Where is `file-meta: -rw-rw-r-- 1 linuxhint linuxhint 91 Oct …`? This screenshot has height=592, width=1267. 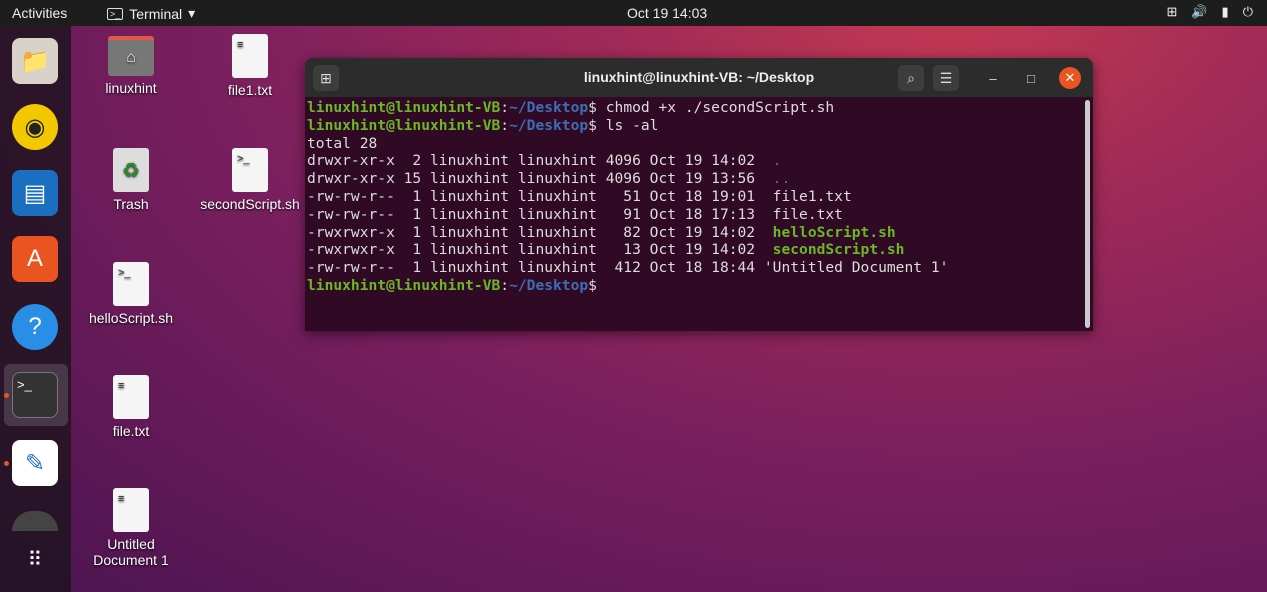
file-meta: -rw-rw-r-- 1 linuxhint linuxhint 91 Oct … is located at coordinates (540, 214).